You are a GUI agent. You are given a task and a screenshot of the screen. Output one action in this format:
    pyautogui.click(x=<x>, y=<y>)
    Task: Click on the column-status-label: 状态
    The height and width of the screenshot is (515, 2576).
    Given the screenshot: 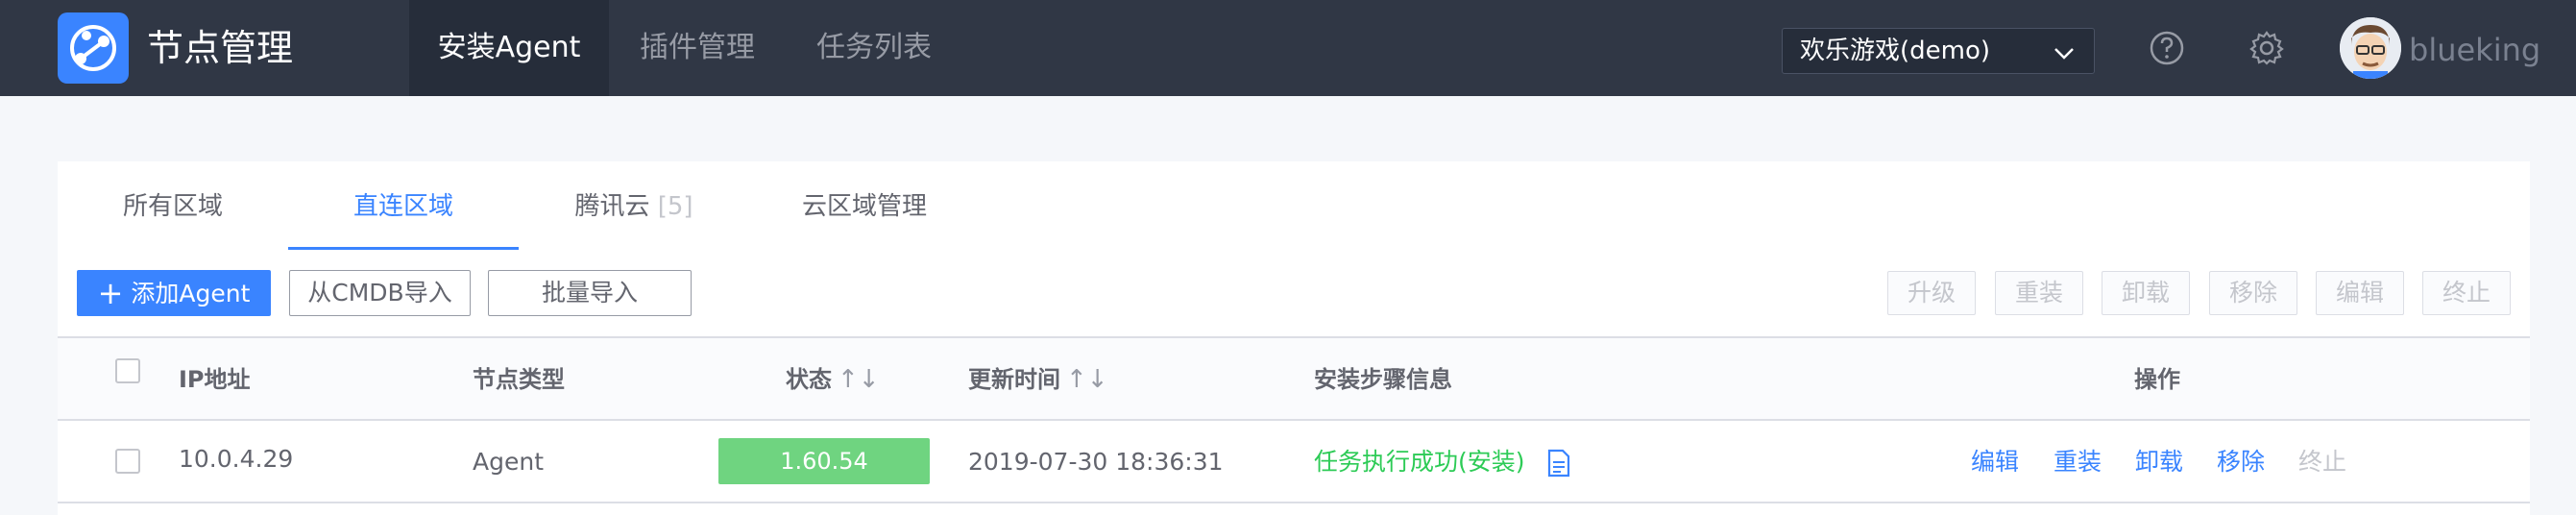 What is the action you would take?
    pyautogui.click(x=809, y=379)
    